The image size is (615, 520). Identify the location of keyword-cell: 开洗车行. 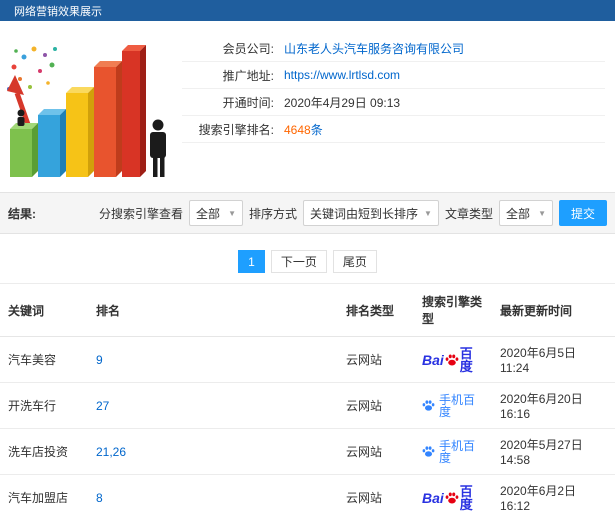
(44, 405).